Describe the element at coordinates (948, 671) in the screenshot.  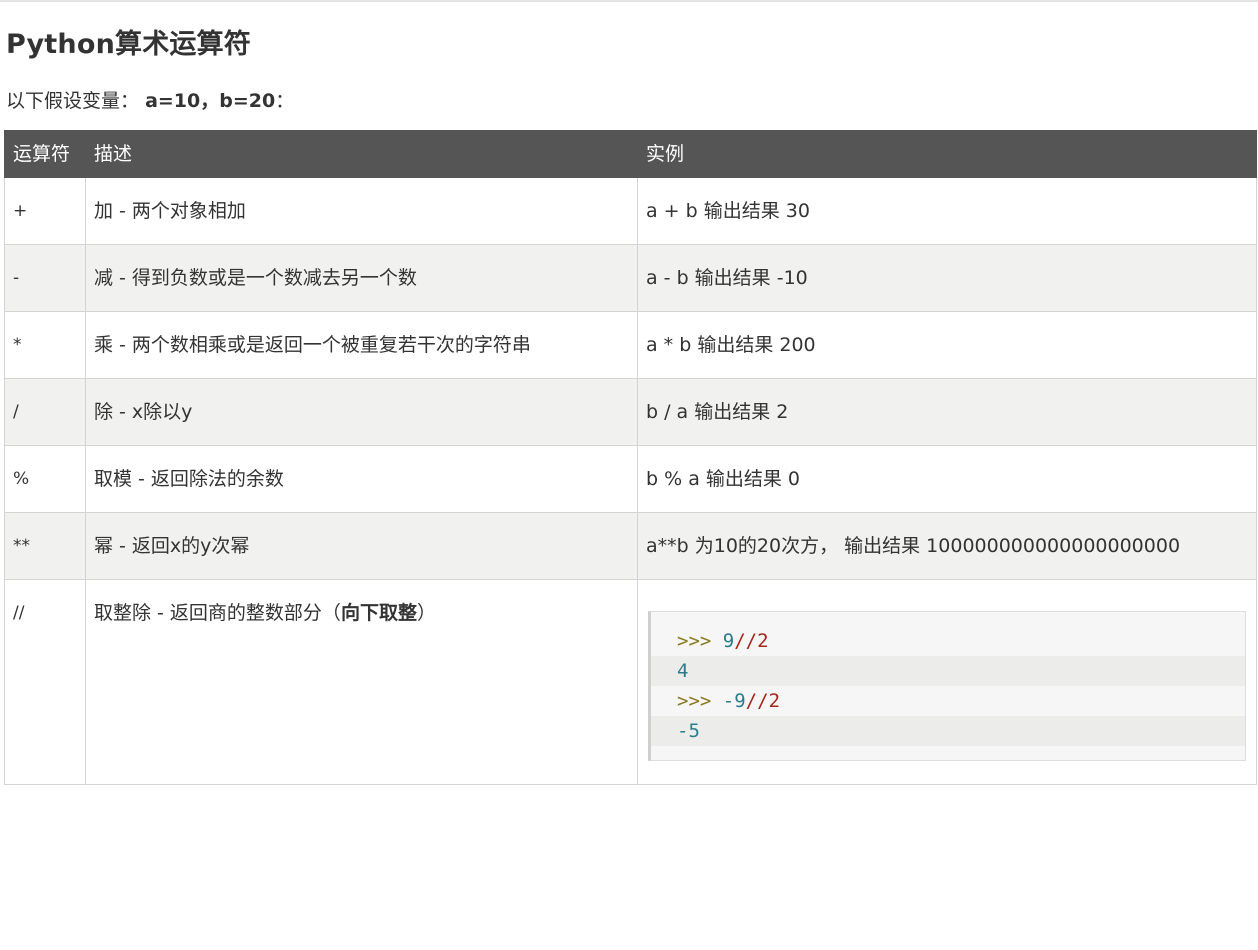
I see `code-line: 4` at that location.